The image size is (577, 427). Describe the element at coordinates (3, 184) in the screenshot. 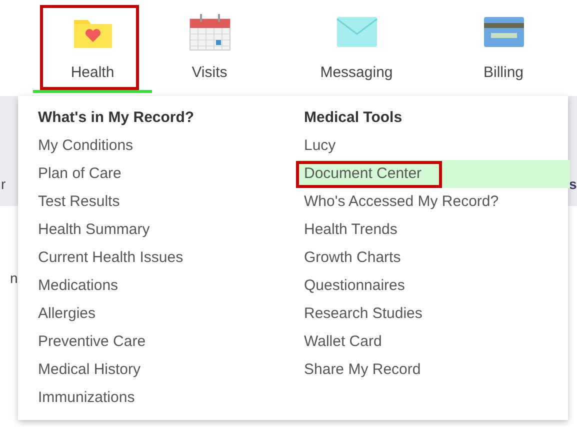

I see `partial-text: r` at that location.